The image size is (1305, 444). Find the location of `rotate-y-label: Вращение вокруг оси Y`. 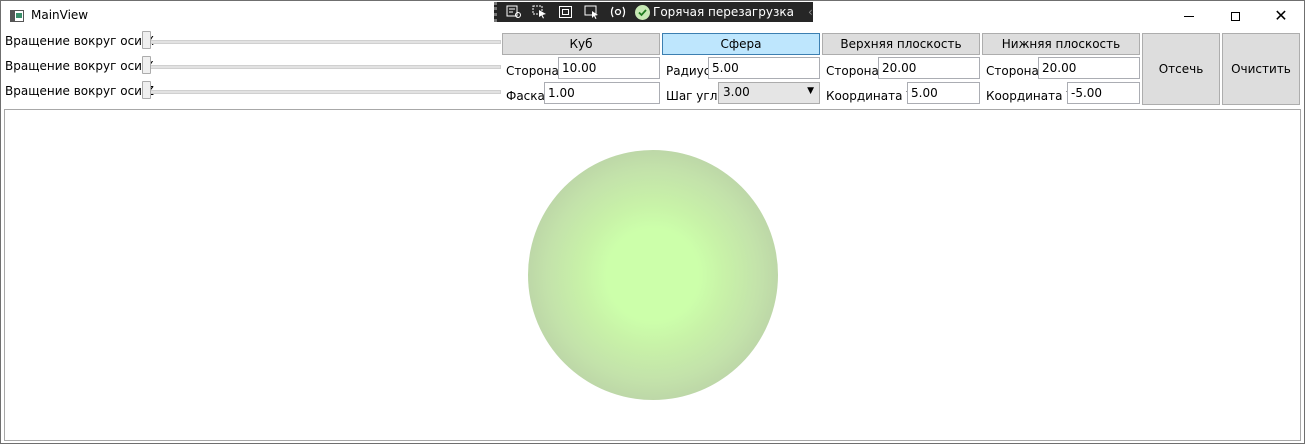

rotate-y-label: Вращение вокруг оси Y is located at coordinates (79, 66).